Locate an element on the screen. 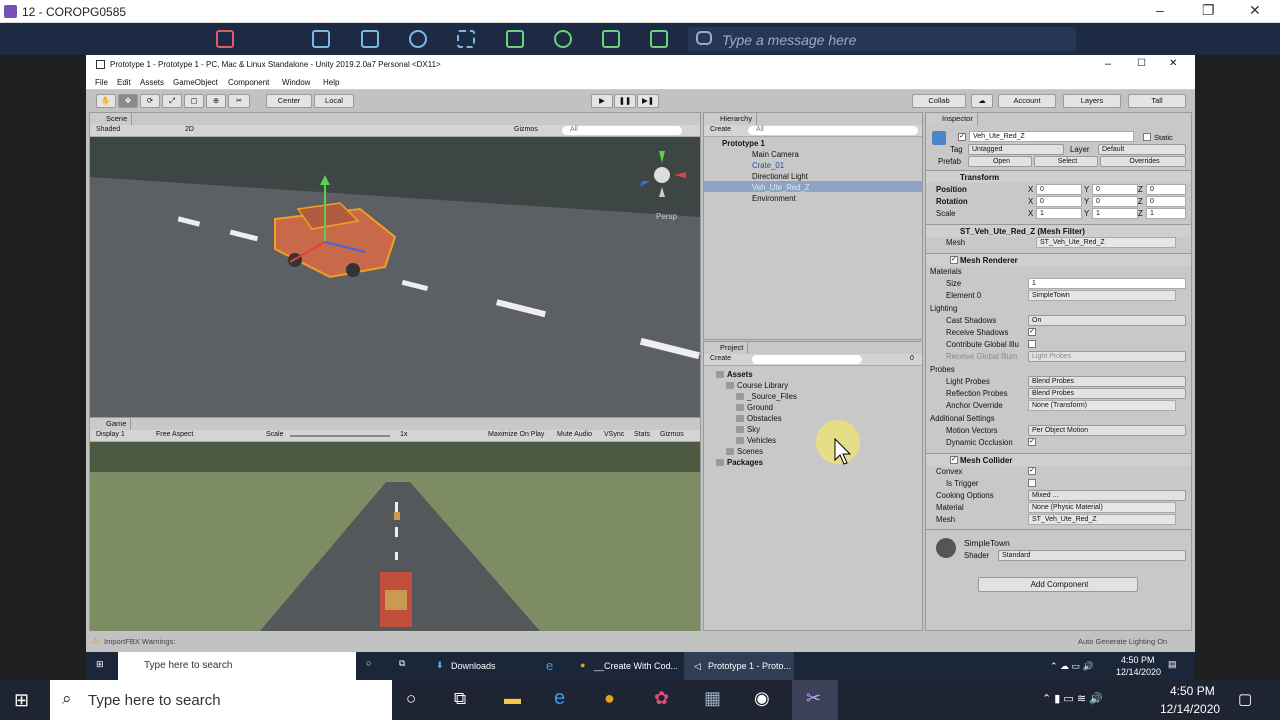 The height and width of the screenshot is (720, 1280). receive-shadows-checkbox: ✓ is located at coordinates (1032, 332).